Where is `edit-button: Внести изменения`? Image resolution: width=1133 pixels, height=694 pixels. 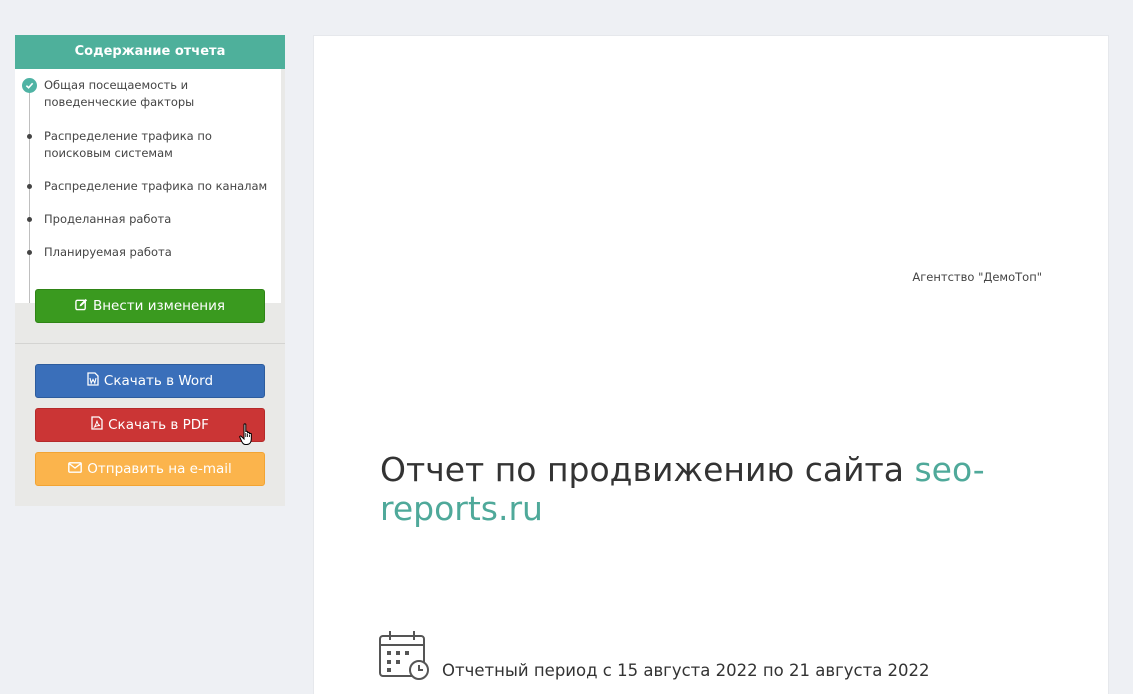
edit-button: Внести изменения is located at coordinates (150, 306).